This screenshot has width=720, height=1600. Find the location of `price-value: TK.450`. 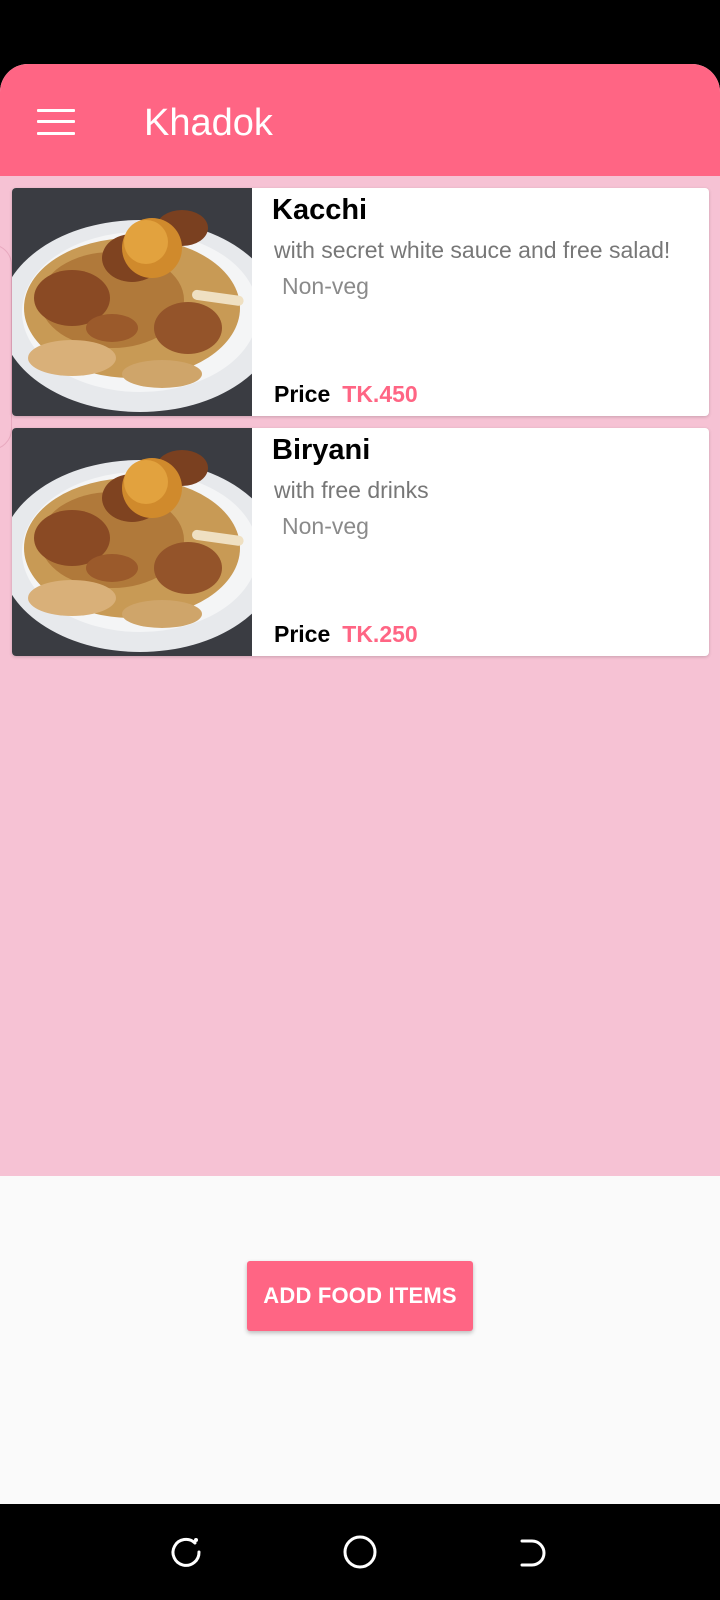

price-value: TK.450 is located at coordinates (380, 393).